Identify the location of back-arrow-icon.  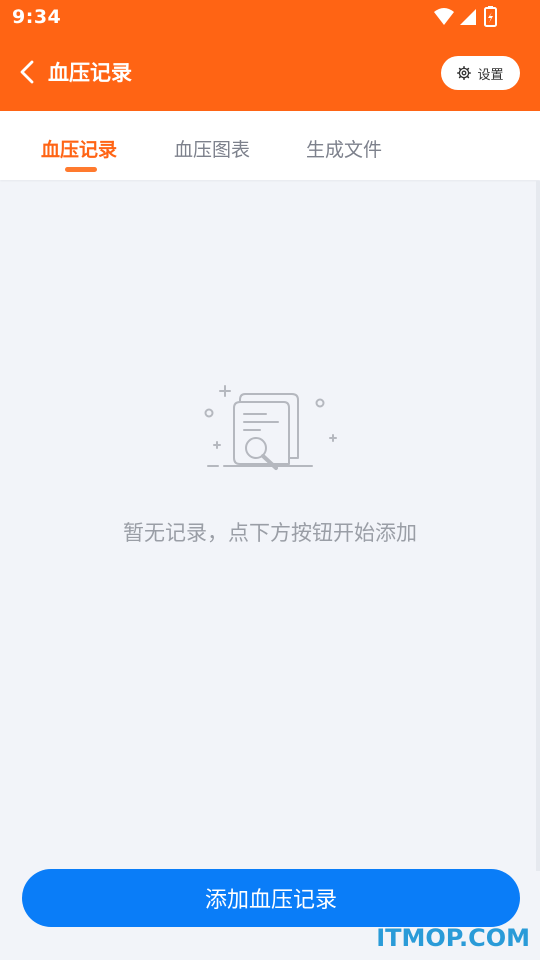
(28, 72).